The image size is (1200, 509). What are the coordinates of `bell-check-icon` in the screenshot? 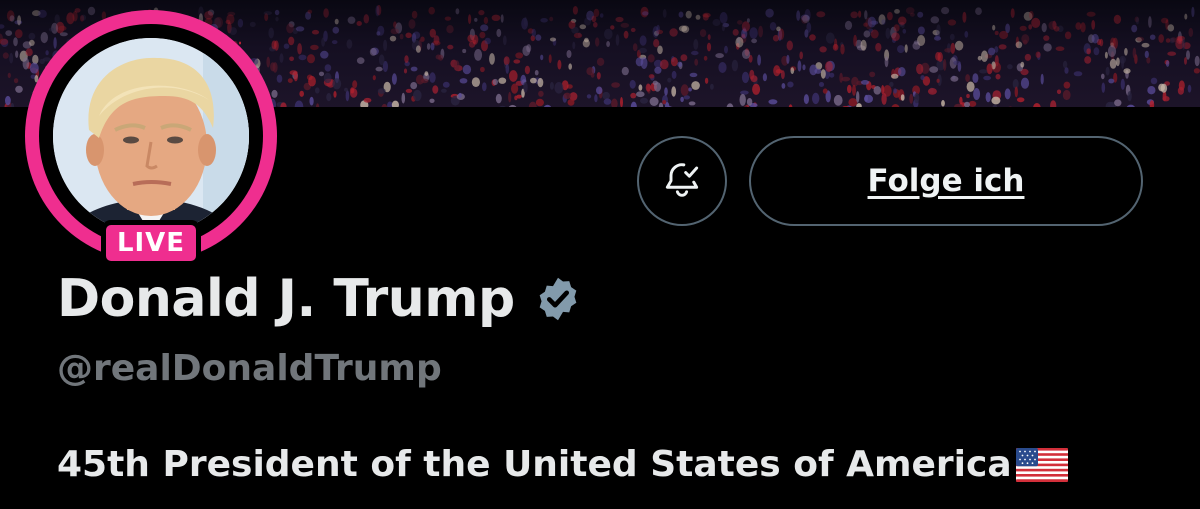 It's located at (682, 181).